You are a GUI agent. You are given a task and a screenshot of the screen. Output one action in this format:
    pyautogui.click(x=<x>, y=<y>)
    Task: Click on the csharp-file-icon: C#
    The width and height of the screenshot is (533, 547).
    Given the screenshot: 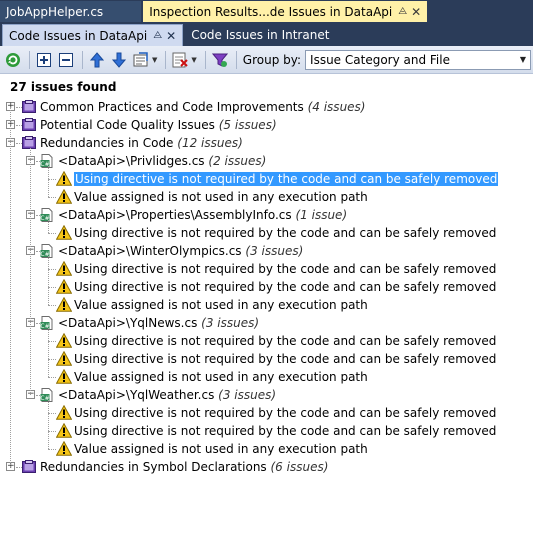 What is the action you would take?
    pyautogui.click(x=47, y=323)
    